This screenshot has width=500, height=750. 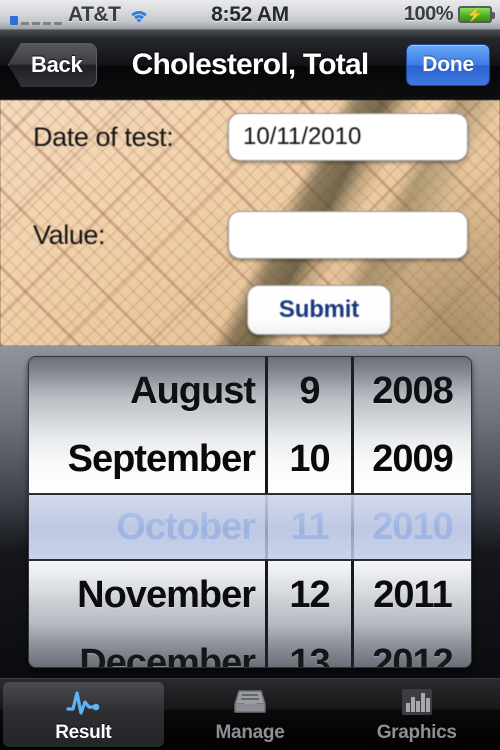 What do you see at coordinates (416, 732) in the screenshot?
I see `tab-graphics-label: Graphics` at bounding box center [416, 732].